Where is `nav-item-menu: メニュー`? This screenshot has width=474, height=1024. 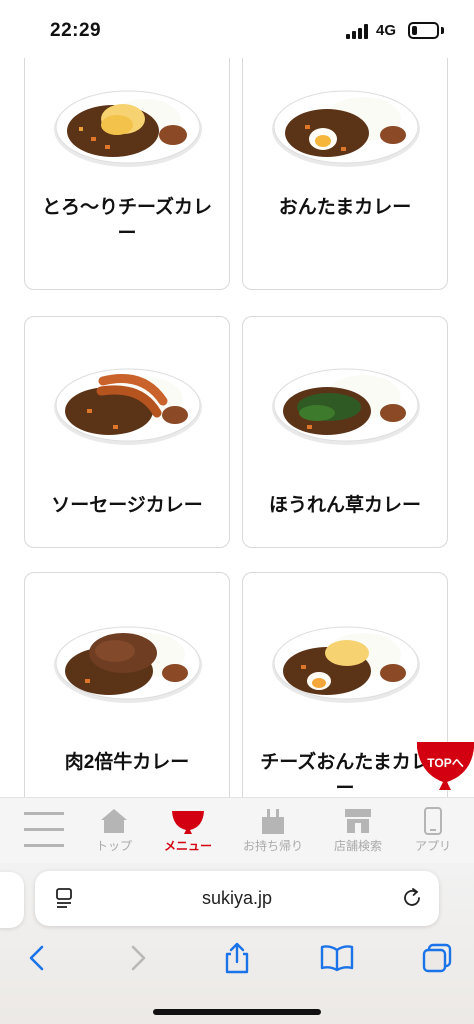 nav-item-menu: メニュー is located at coordinates (188, 831).